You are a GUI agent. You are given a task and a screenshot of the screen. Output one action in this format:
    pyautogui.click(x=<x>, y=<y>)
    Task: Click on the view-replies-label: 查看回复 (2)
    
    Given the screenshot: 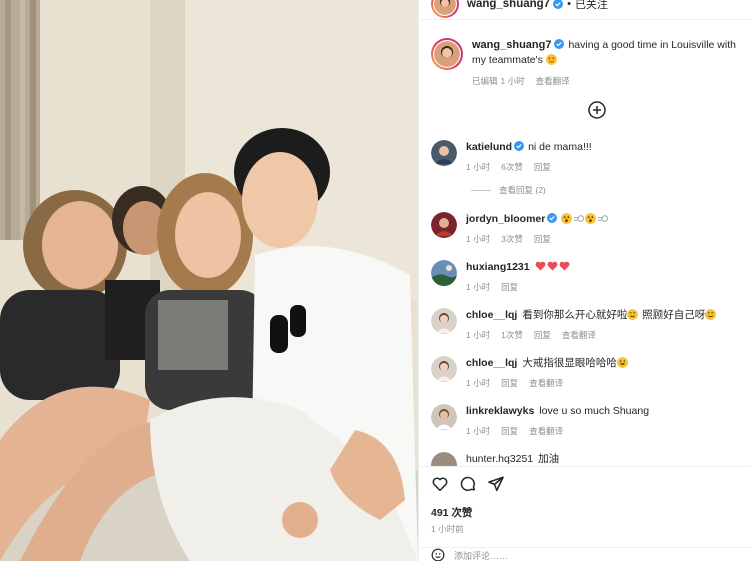 What is the action you would take?
    pyautogui.click(x=522, y=190)
    